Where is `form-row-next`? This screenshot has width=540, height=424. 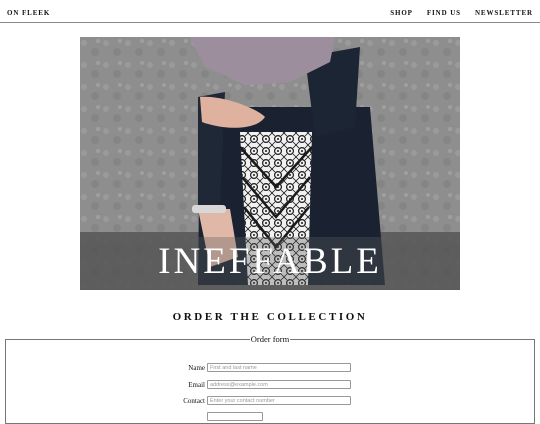 form-row-next is located at coordinates (270, 417).